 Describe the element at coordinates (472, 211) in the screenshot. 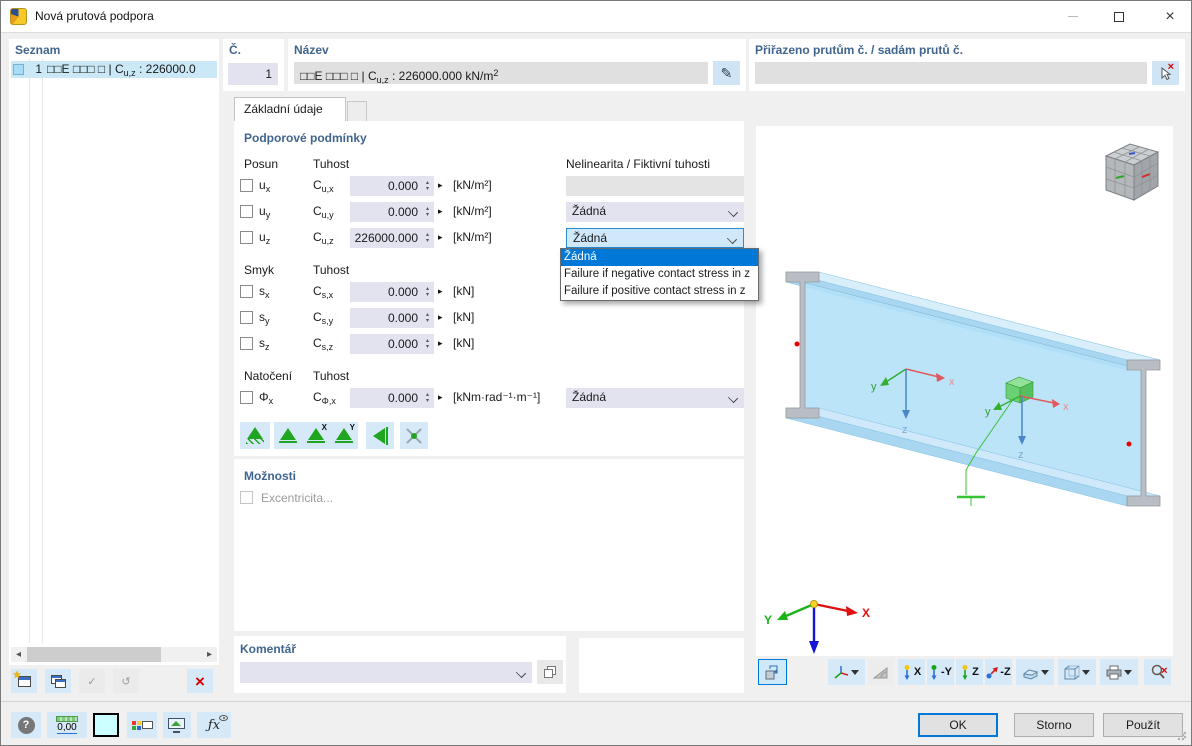

I see `unit-label-uy: [kN/m²]` at that location.